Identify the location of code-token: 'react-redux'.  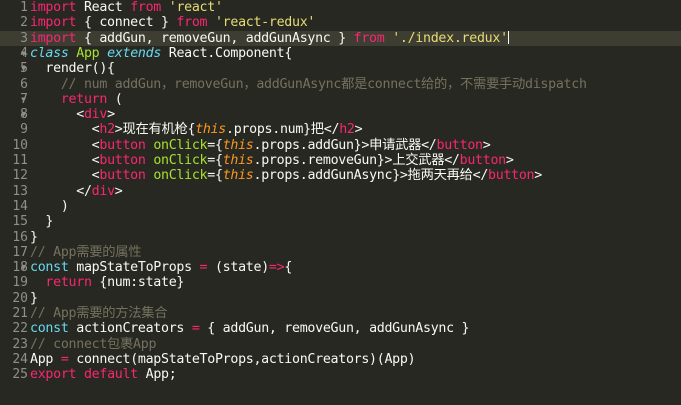
(265, 23).